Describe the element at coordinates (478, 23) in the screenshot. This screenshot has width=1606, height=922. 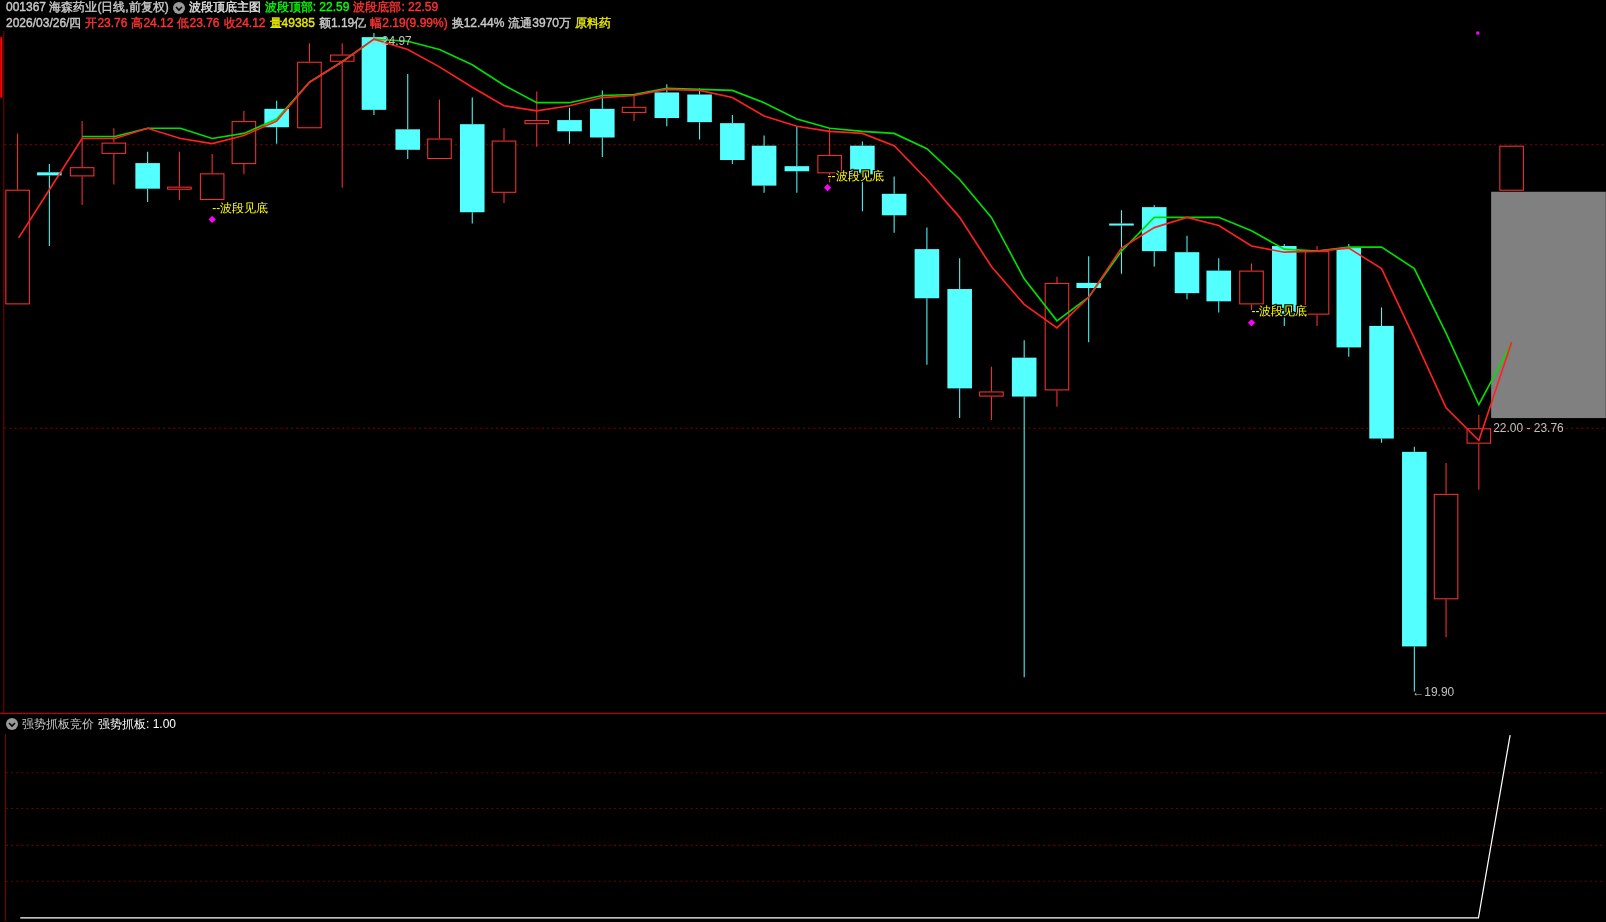
I see `quote-value: 换12.44%` at that location.